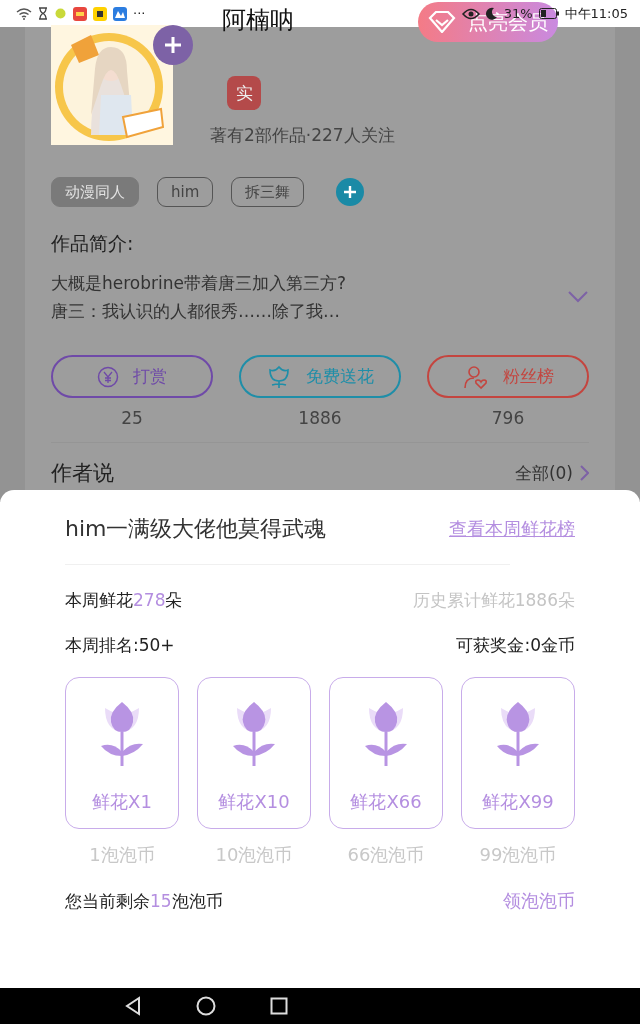 This screenshot has height=1024, width=640. What do you see at coordinates (279, 1006) in the screenshot?
I see `recents-icon` at bounding box center [279, 1006].